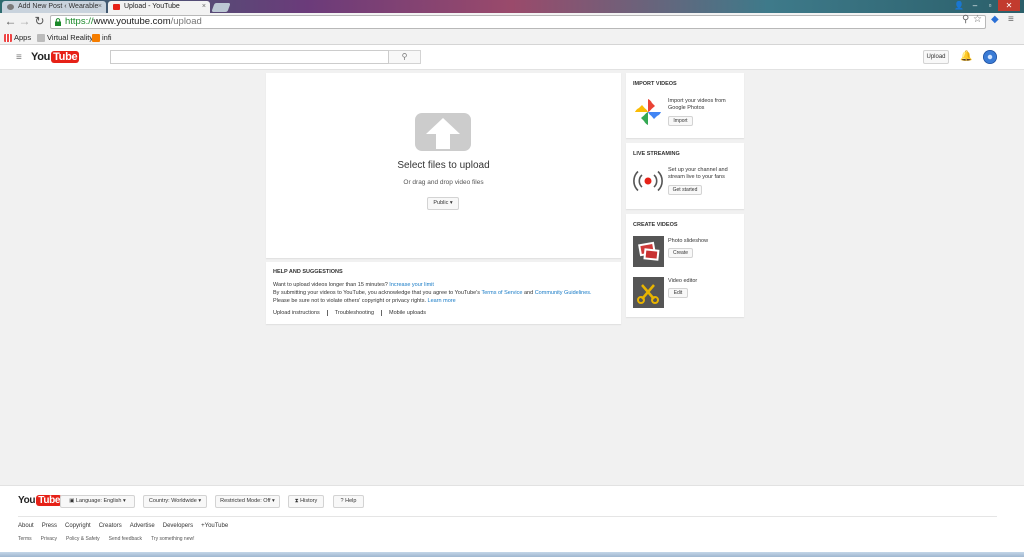 The height and width of the screenshot is (557, 1024). Describe the element at coordinates (1009, 5) in the screenshot. I see `close-window-icon: ✕` at that location.